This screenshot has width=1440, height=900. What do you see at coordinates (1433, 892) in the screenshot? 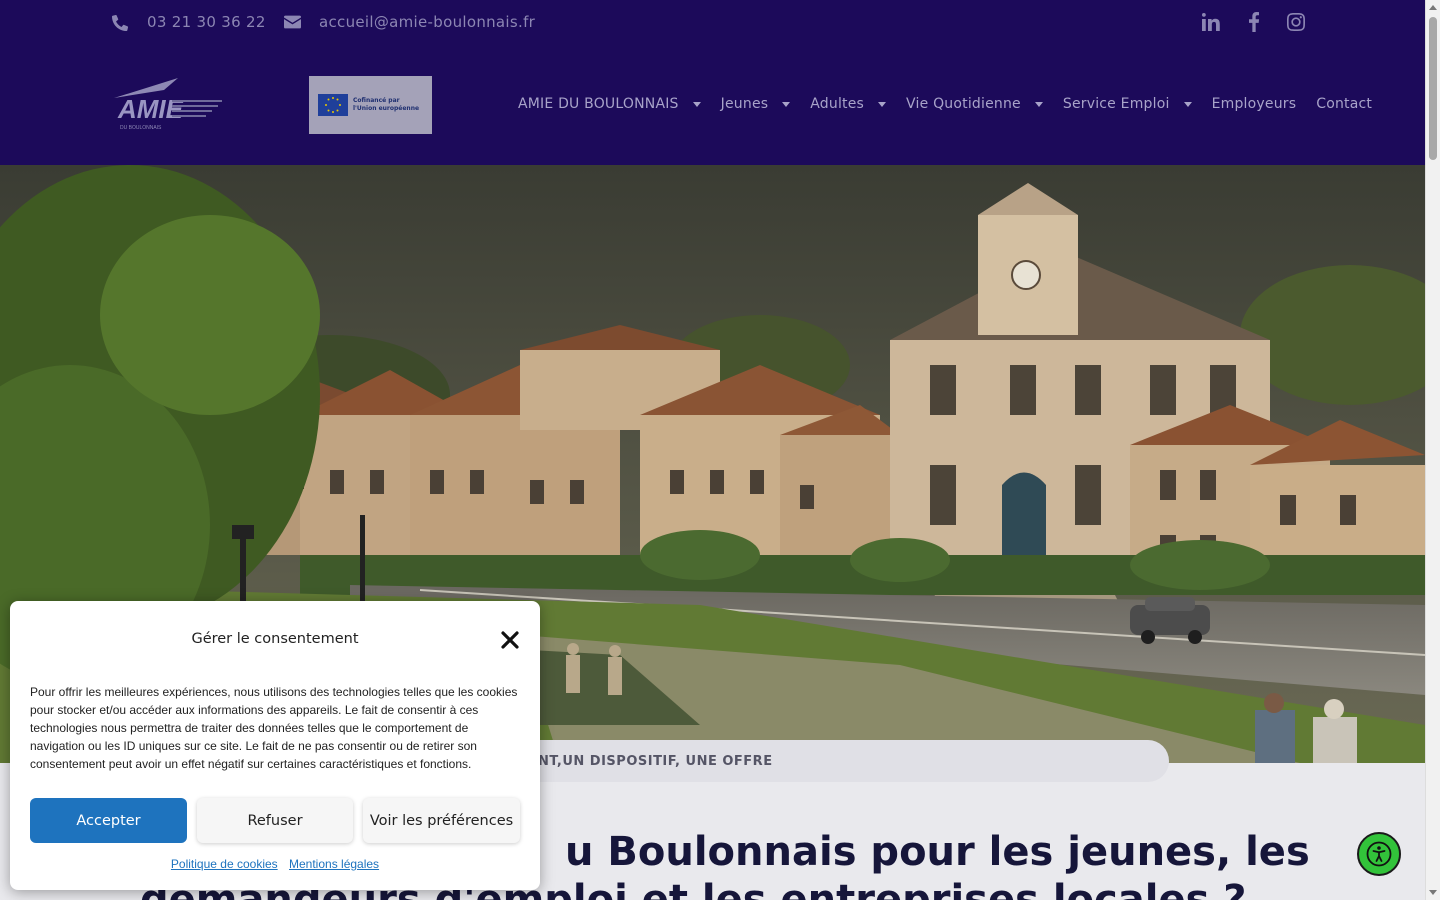
I see `scroll-down-arrow-icon` at bounding box center [1433, 892].